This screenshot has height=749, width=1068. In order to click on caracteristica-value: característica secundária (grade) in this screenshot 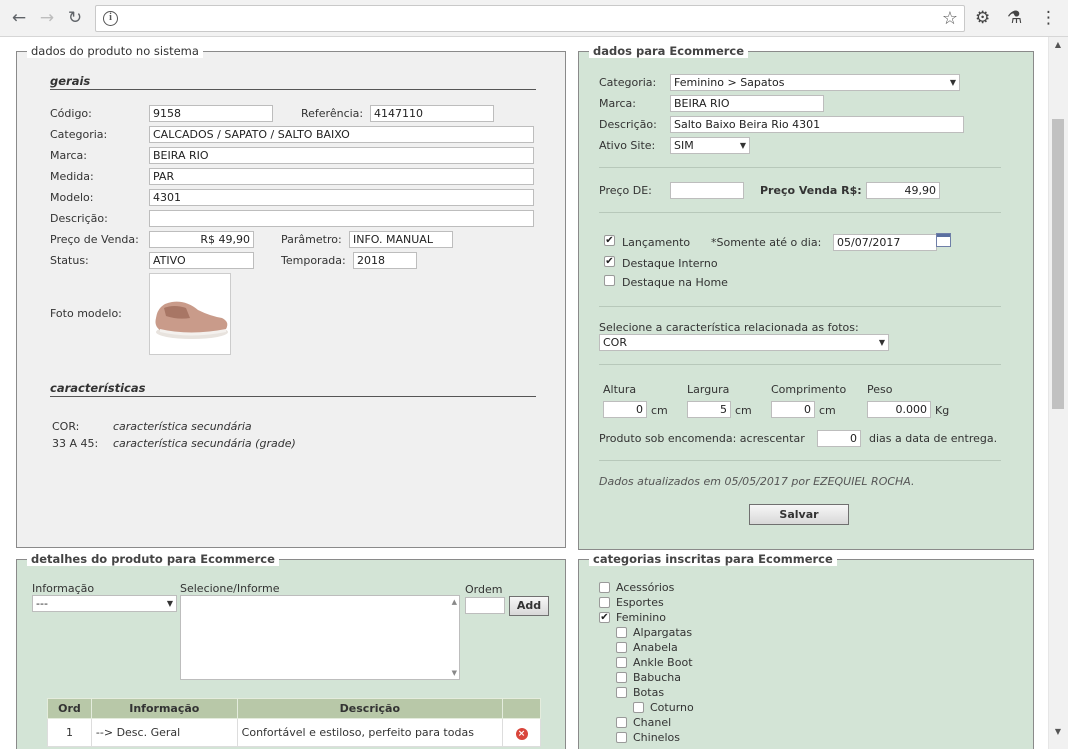, I will do `click(204, 443)`.